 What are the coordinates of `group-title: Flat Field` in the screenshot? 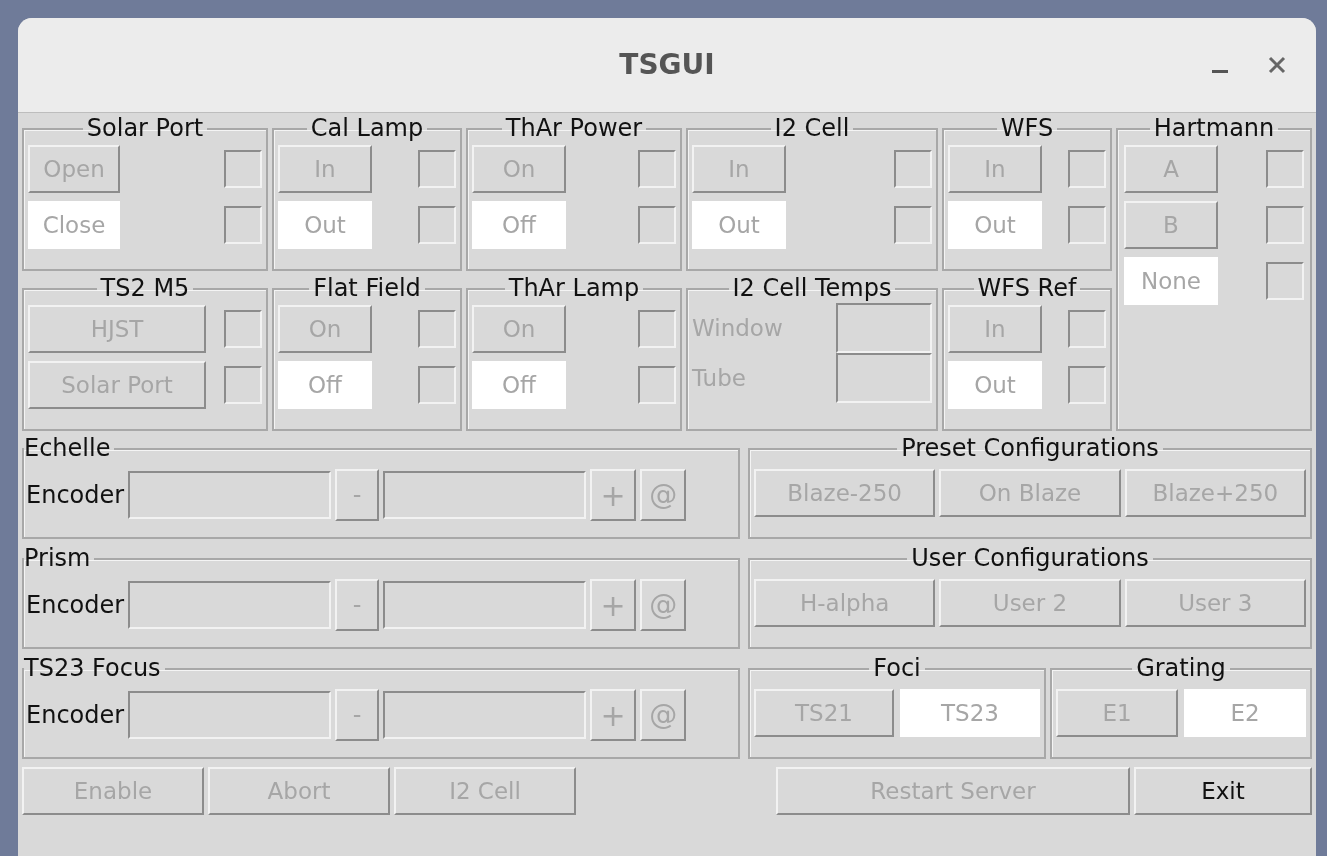 It's located at (367, 288).